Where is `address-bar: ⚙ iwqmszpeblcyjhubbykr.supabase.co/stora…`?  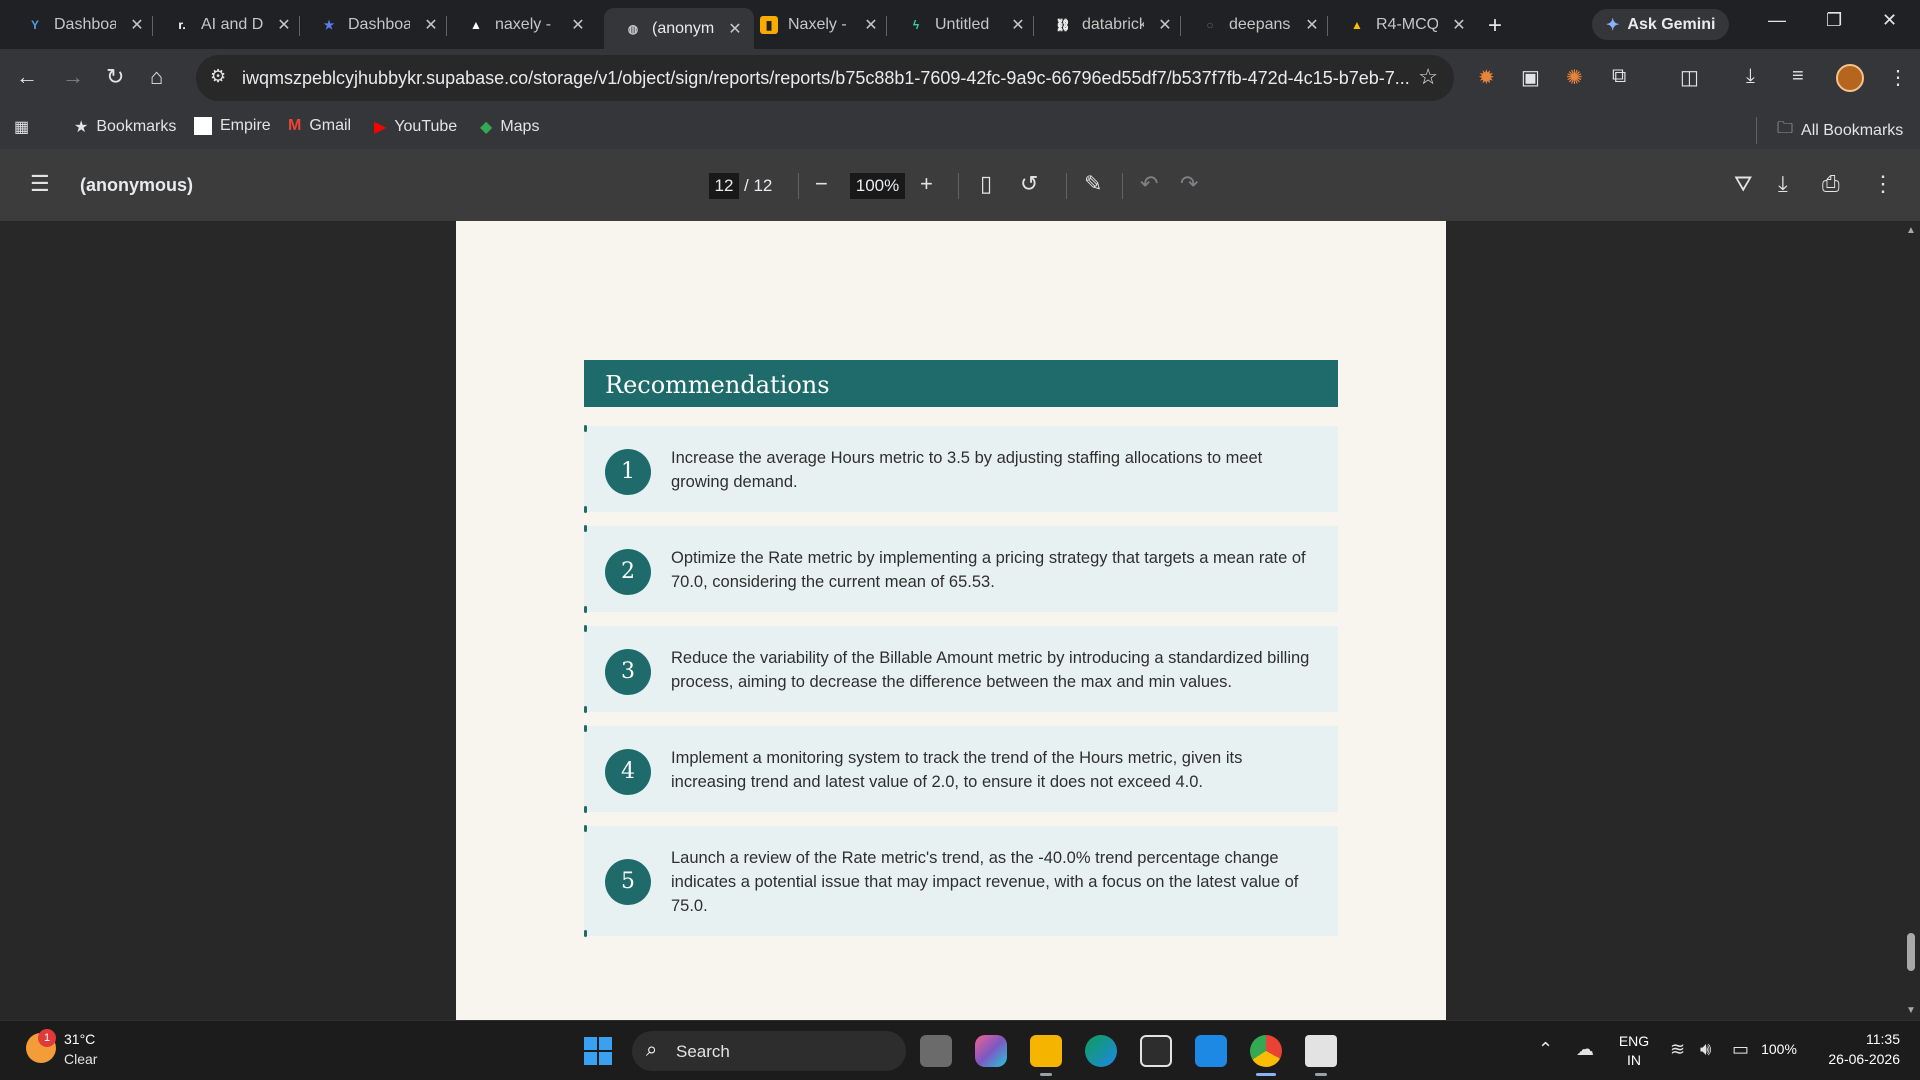
address-bar: ⚙ iwqmszpeblcyjhubbykr.supabase.co/stora… is located at coordinates (825, 78).